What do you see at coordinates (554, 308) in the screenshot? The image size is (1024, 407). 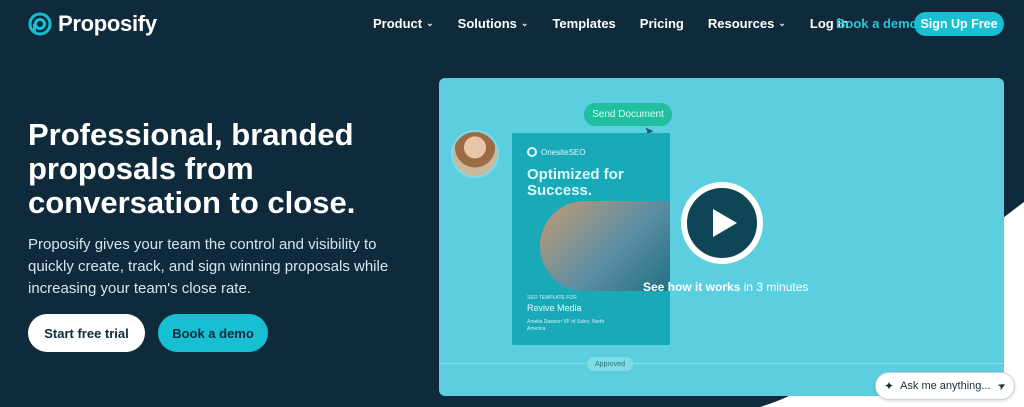 I see `doc-client-name: Revive Media` at bounding box center [554, 308].